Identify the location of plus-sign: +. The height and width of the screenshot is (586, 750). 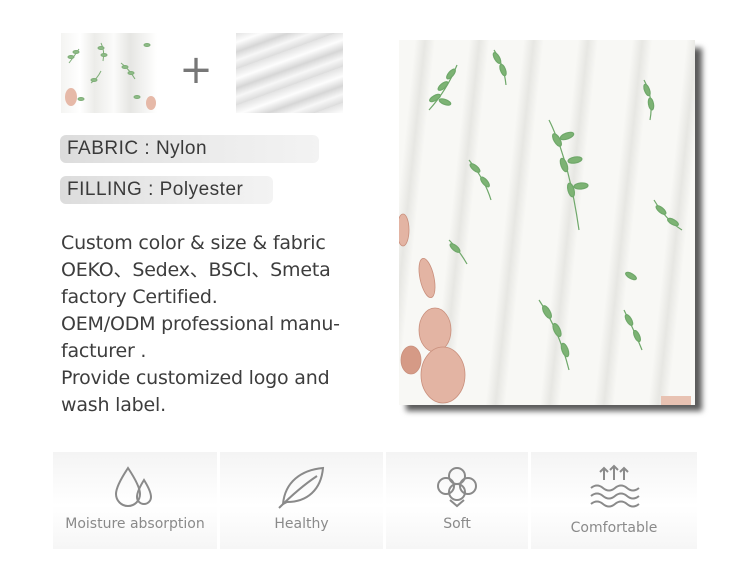
(196, 70).